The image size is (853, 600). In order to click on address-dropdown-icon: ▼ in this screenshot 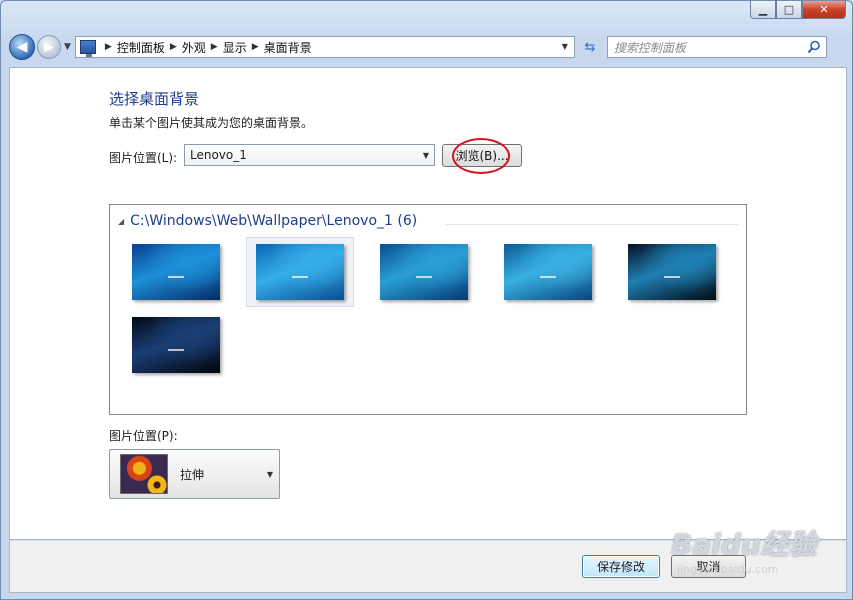, I will do `click(565, 46)`.